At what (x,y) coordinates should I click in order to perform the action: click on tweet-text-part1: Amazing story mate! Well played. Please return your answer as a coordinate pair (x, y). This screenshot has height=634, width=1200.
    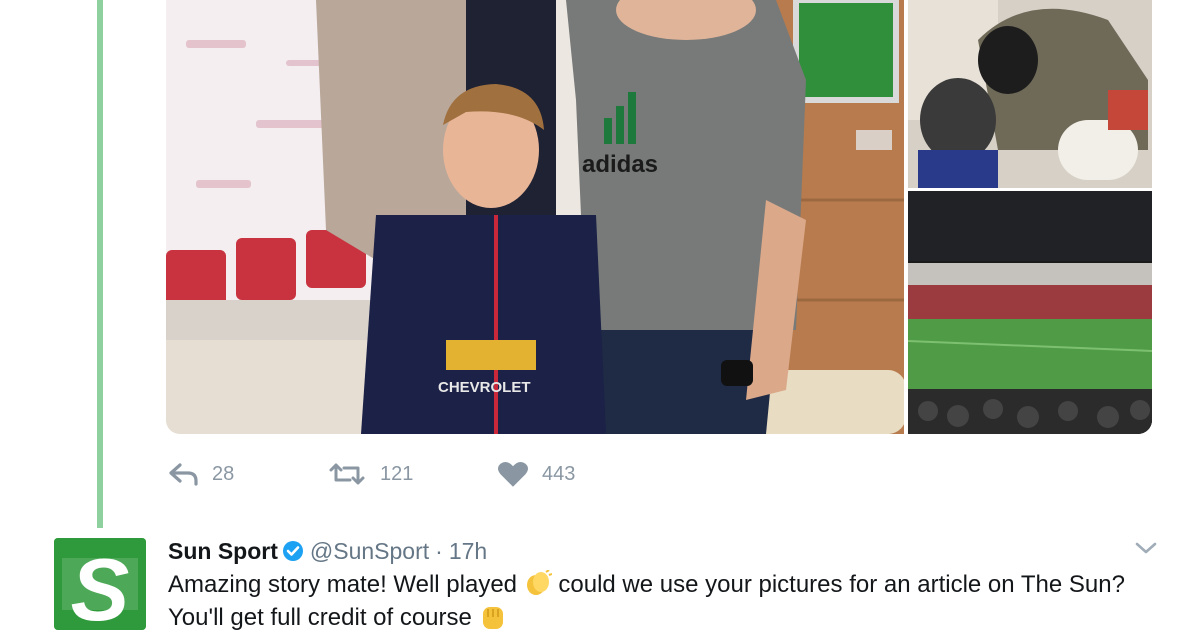
    Looking at the image, I should click on (343, 584).